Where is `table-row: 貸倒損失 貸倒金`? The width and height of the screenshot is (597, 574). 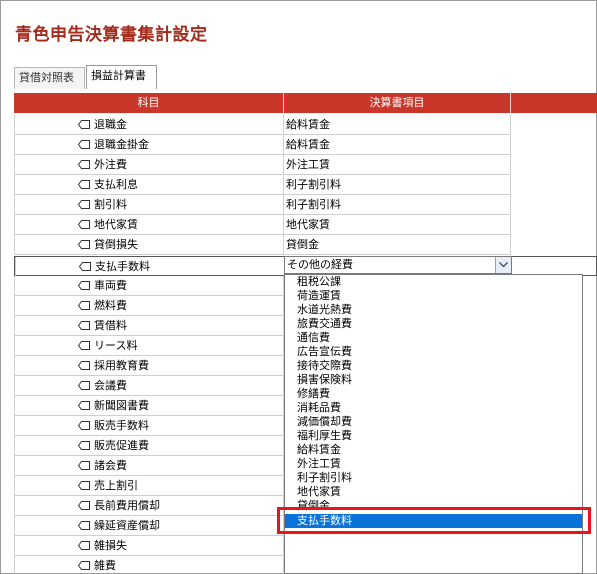 table-row: 貸倒損失 貸倒金 is located at coordinates (262, 245).